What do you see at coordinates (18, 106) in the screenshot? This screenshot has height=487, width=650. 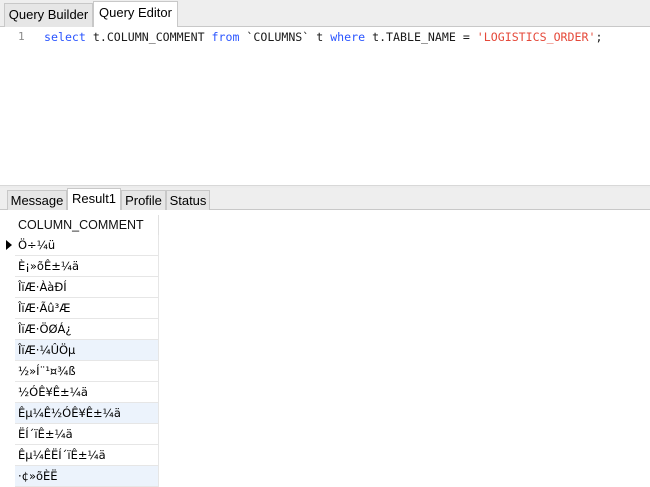 I see `line-gutter: 1` at bounding box center [18, 106].